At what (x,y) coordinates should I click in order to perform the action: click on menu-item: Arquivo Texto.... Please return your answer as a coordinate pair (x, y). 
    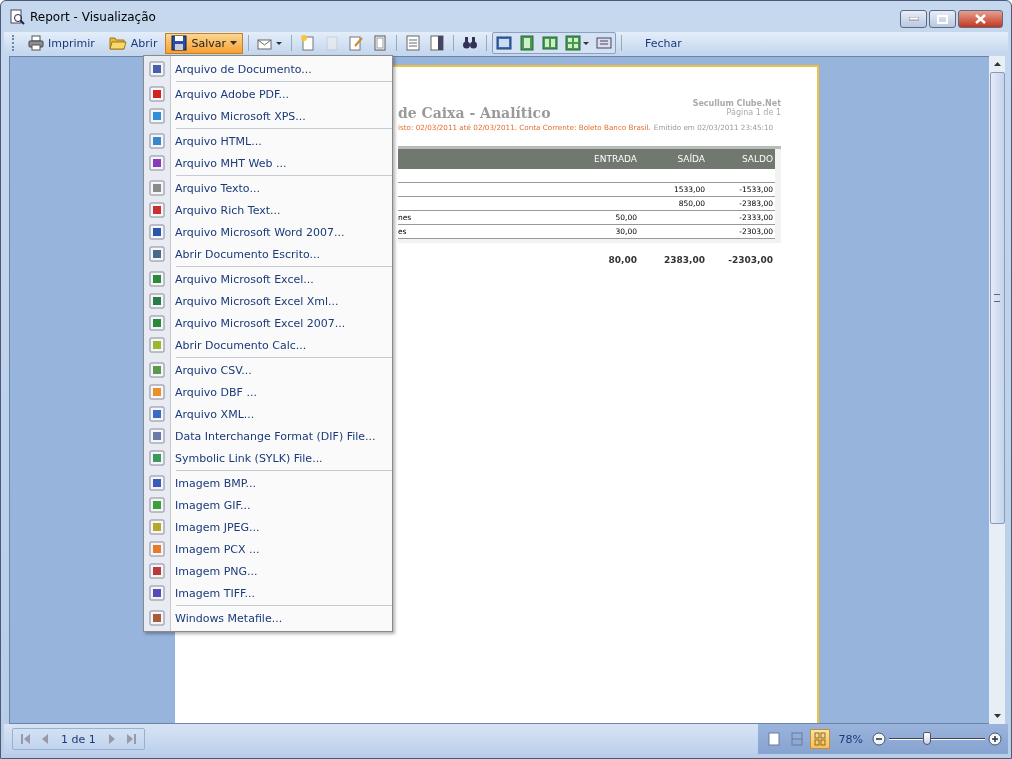
    Looking at the image, I should click on (268, 188).